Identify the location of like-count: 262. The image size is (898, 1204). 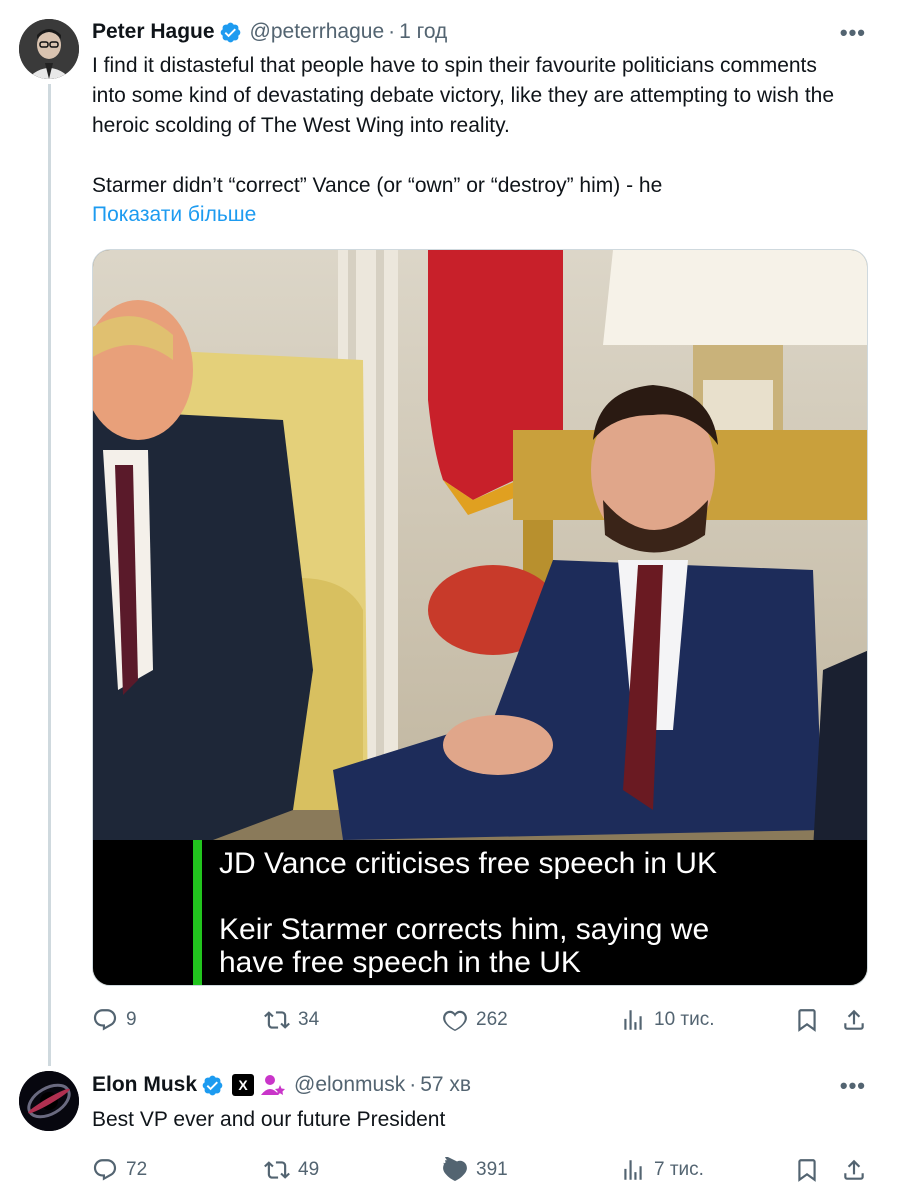
(492, 1019).